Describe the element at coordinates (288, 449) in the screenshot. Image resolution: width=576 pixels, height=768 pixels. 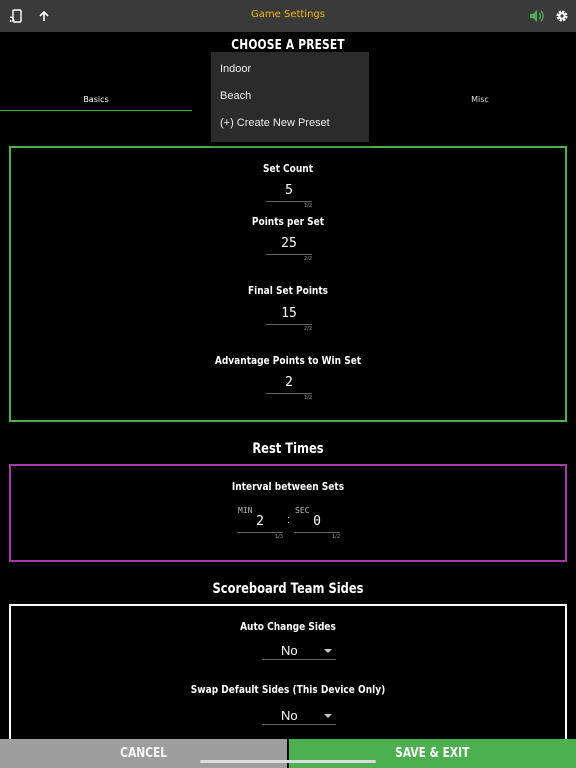
I see `rest-times-title: Rest Times` at that location.